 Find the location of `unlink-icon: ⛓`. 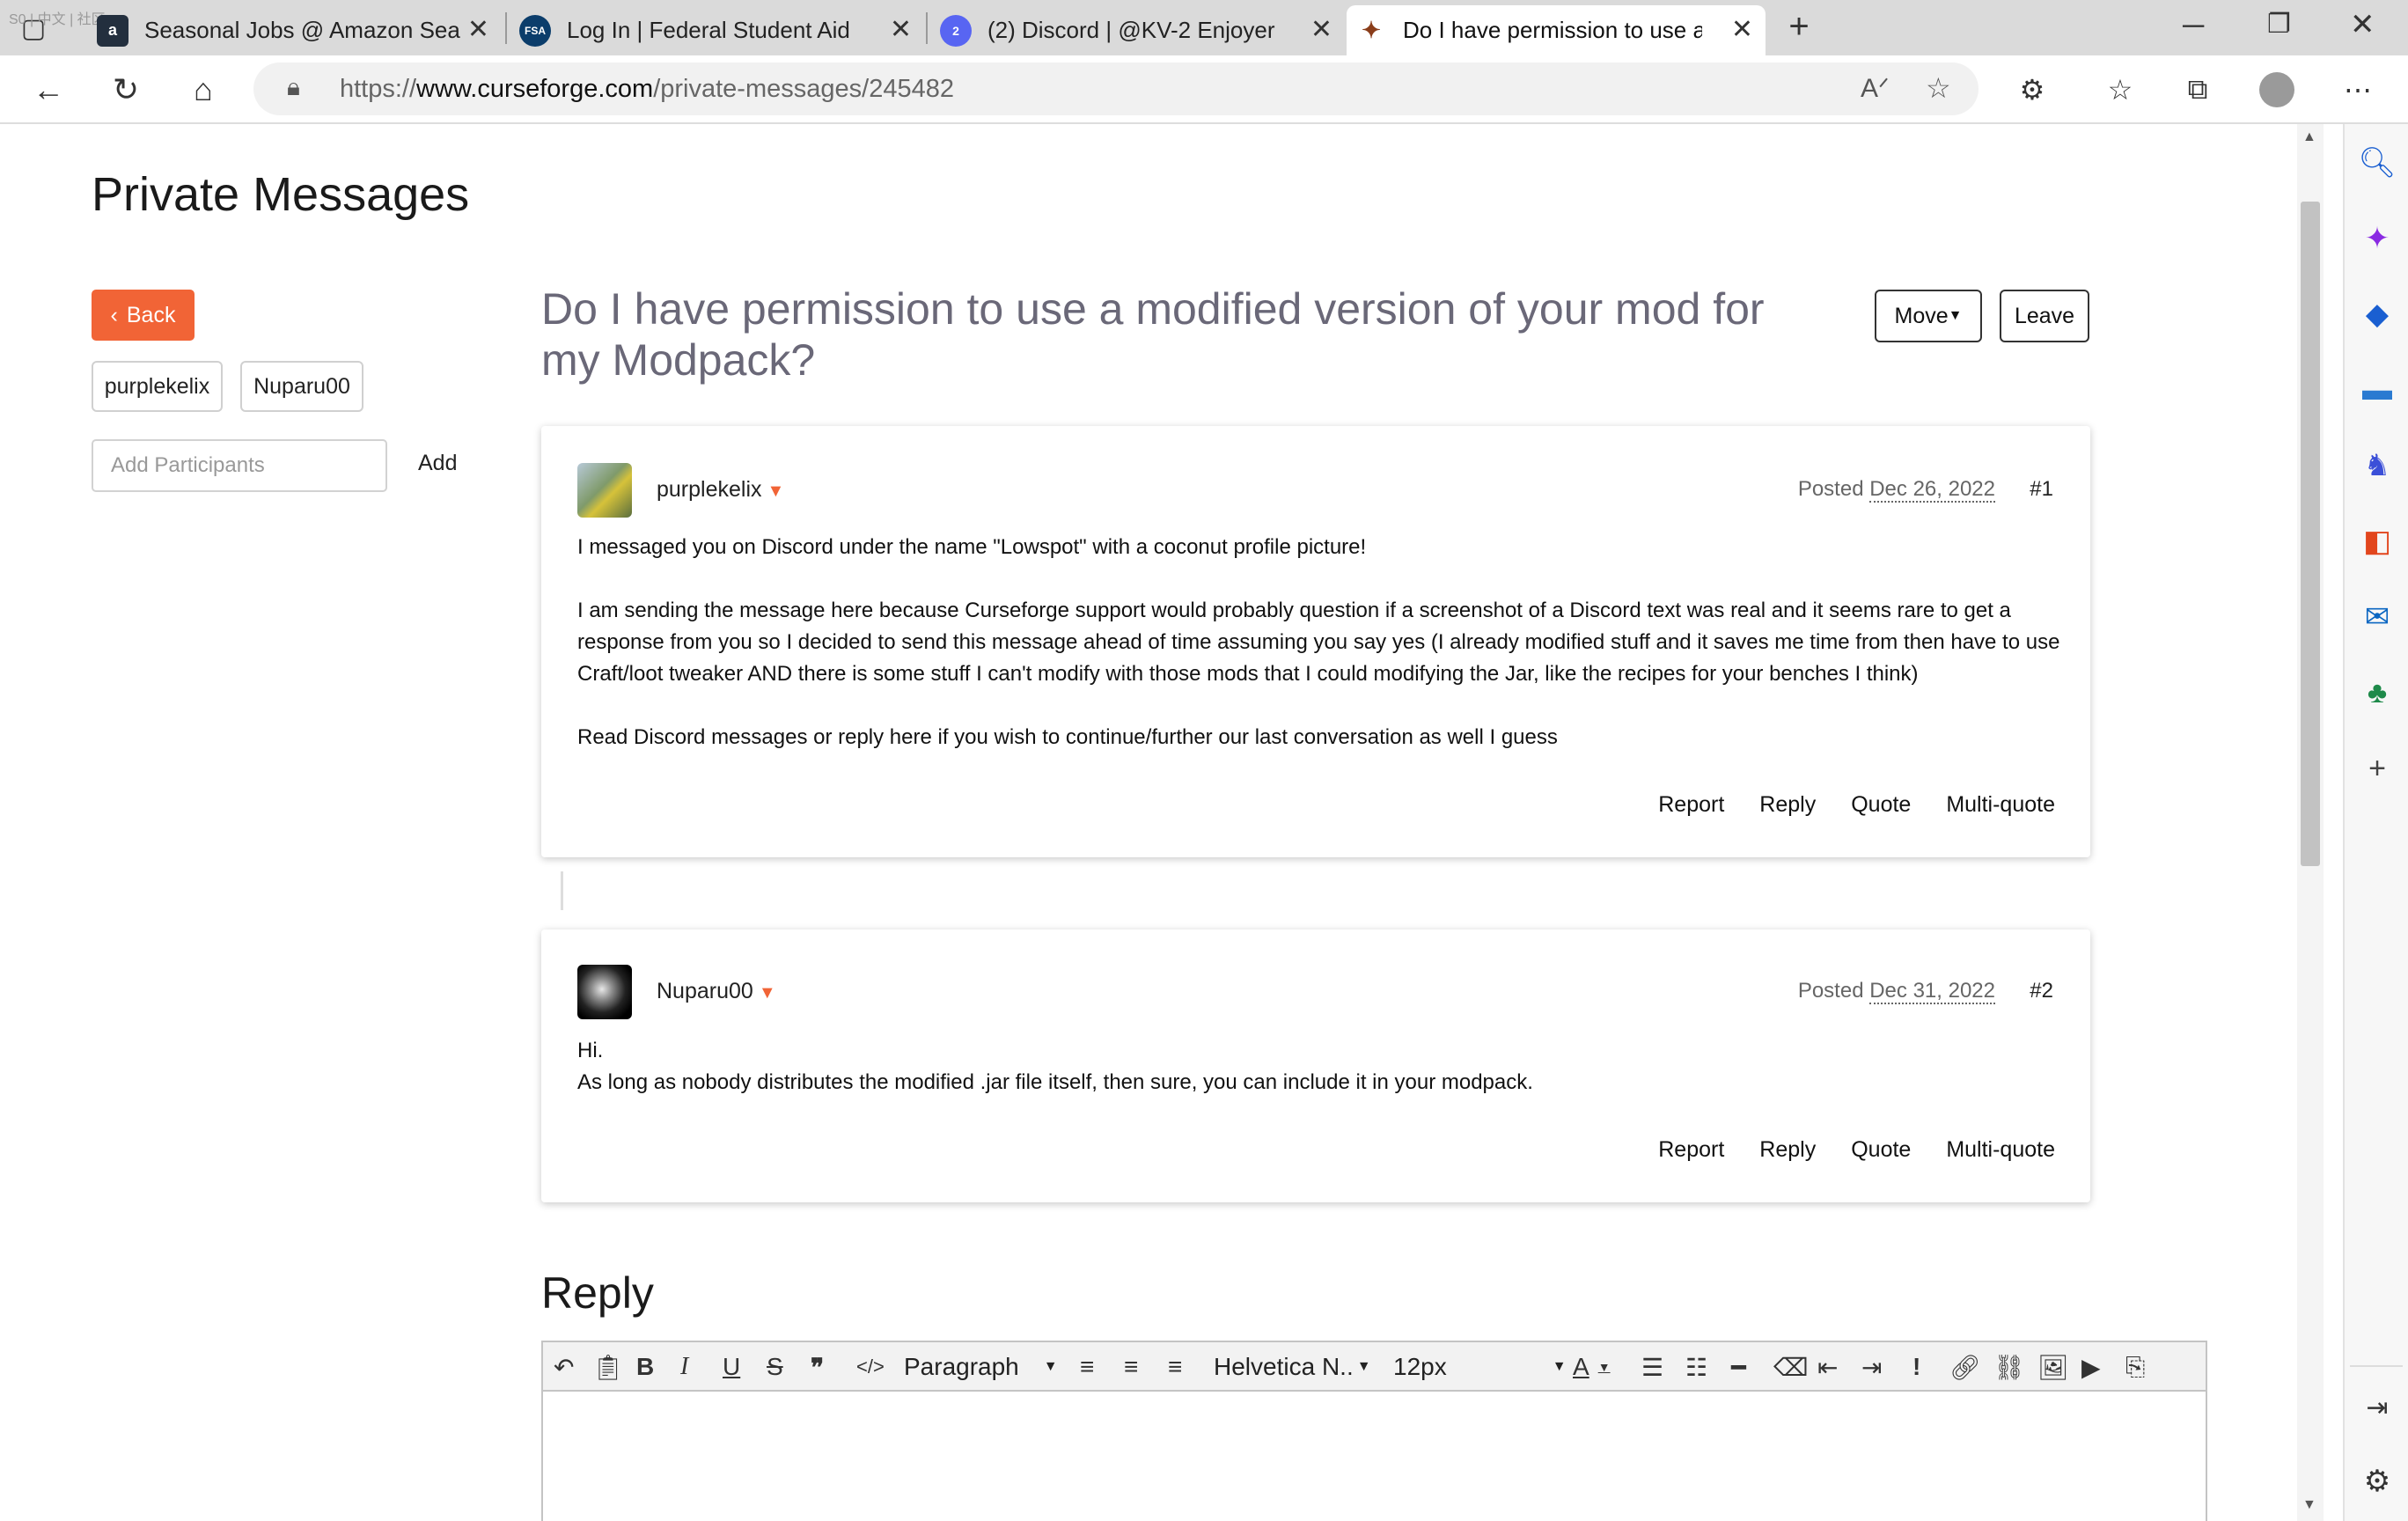

unlink-icon: ⛓ is located at coordinates (2009, 1367).